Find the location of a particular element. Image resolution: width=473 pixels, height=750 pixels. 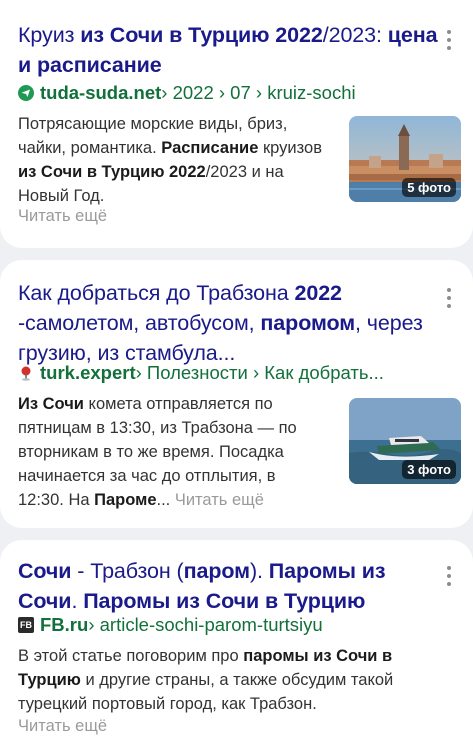

text-fragment: /2023: is located at coordinates (355, 35).